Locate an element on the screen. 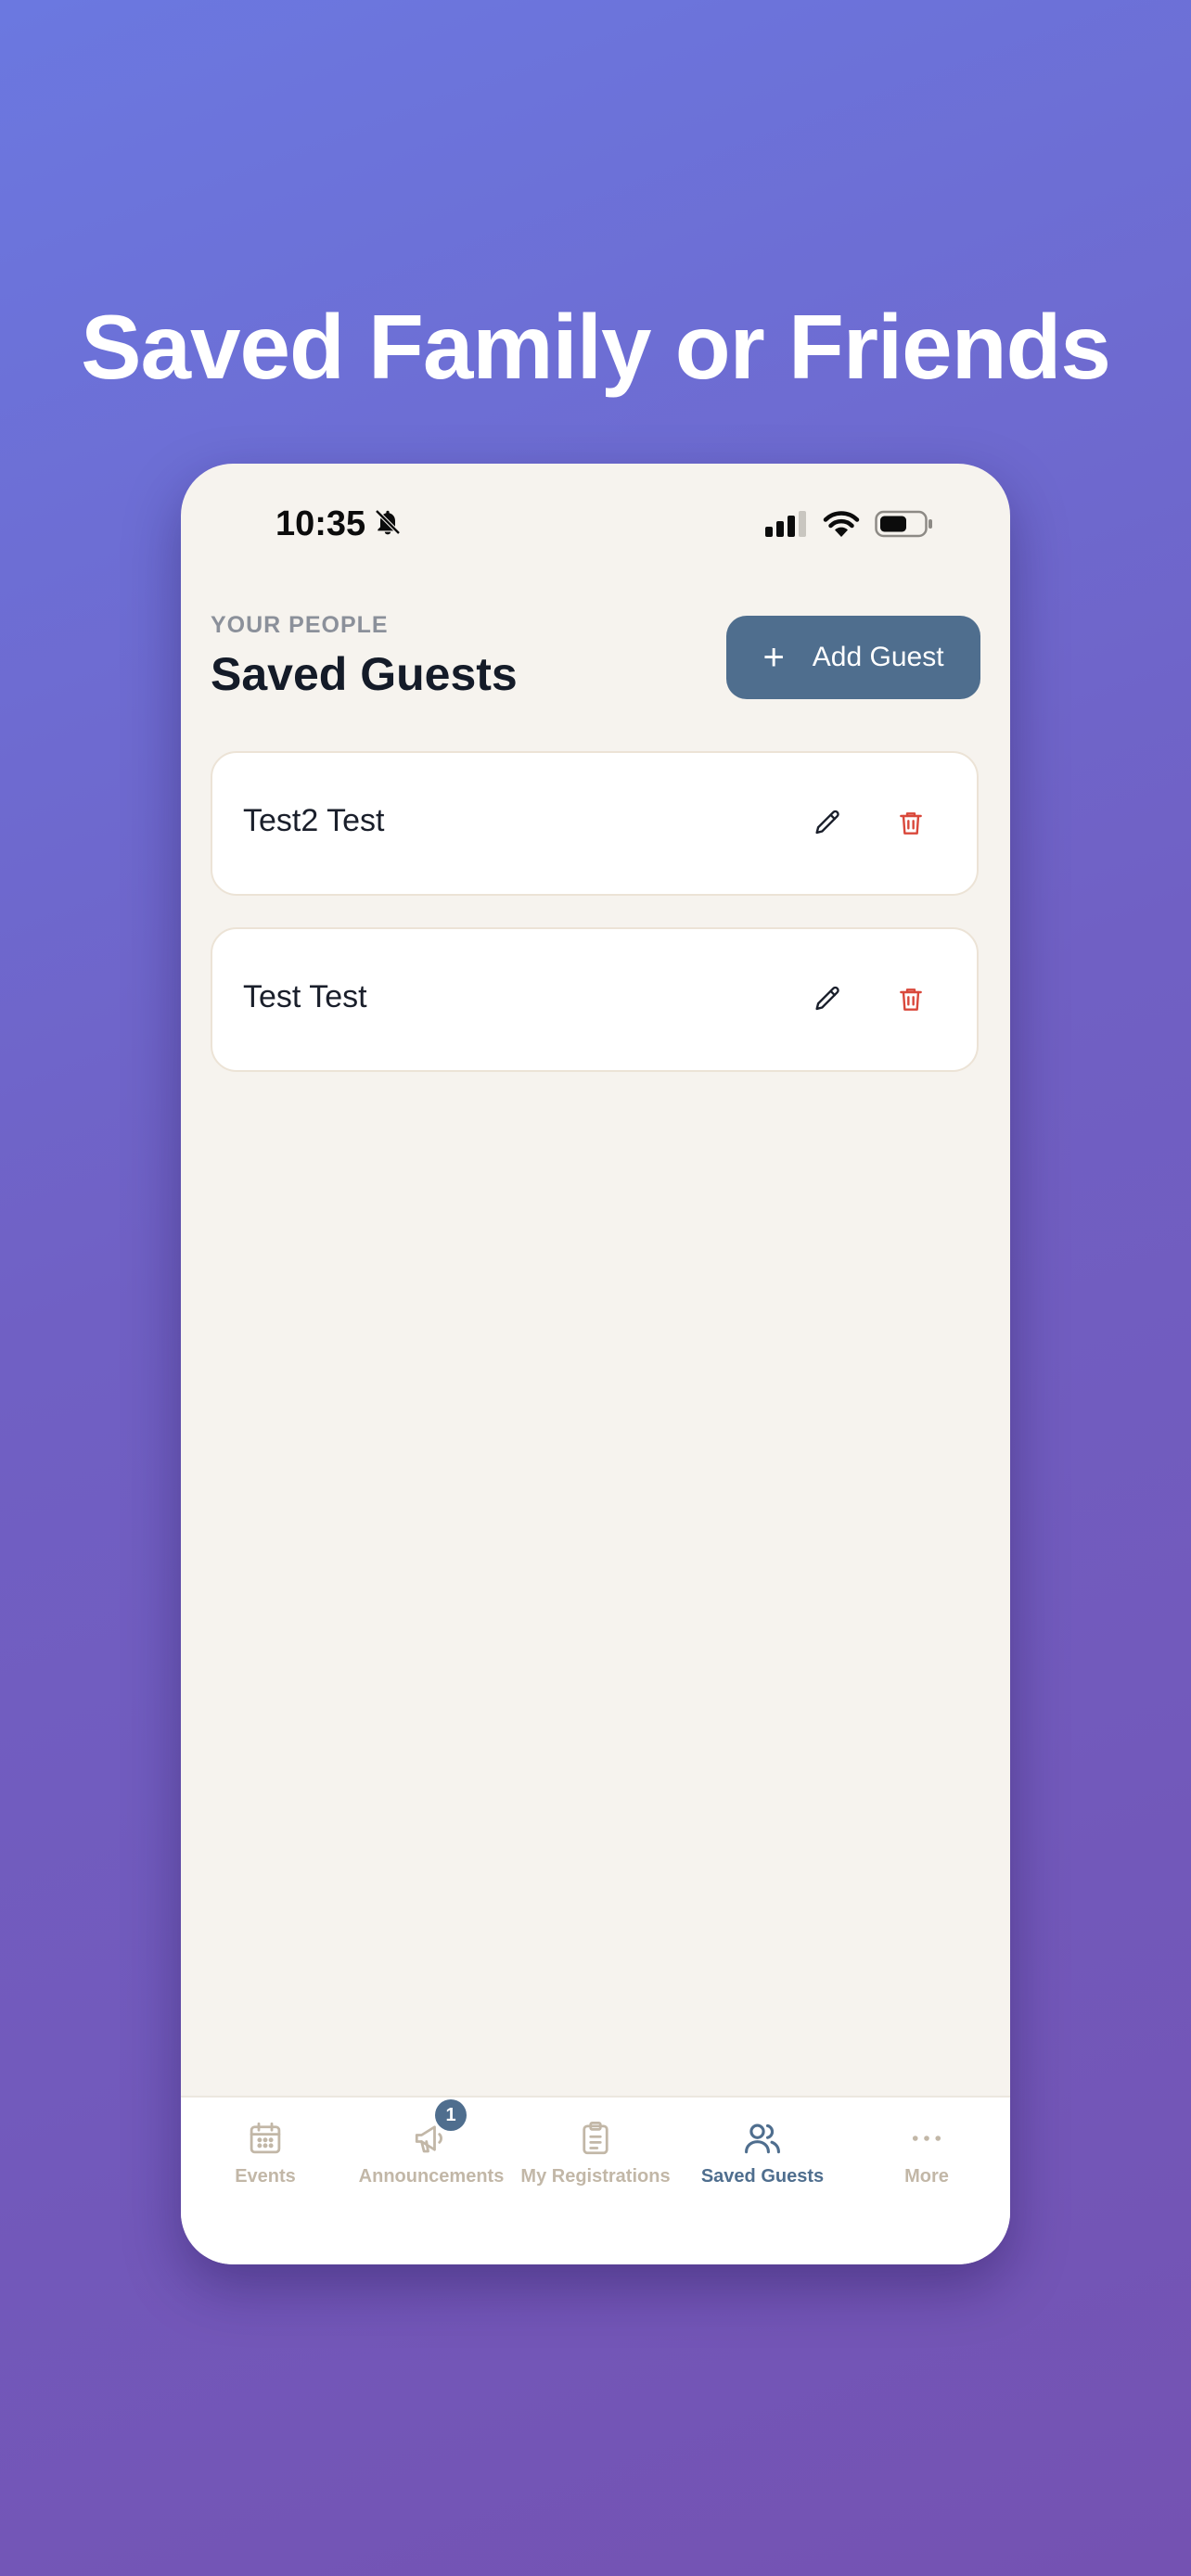 The image size is (1191, 2576). tab-events: Events is located at coordinates (265, 2151).